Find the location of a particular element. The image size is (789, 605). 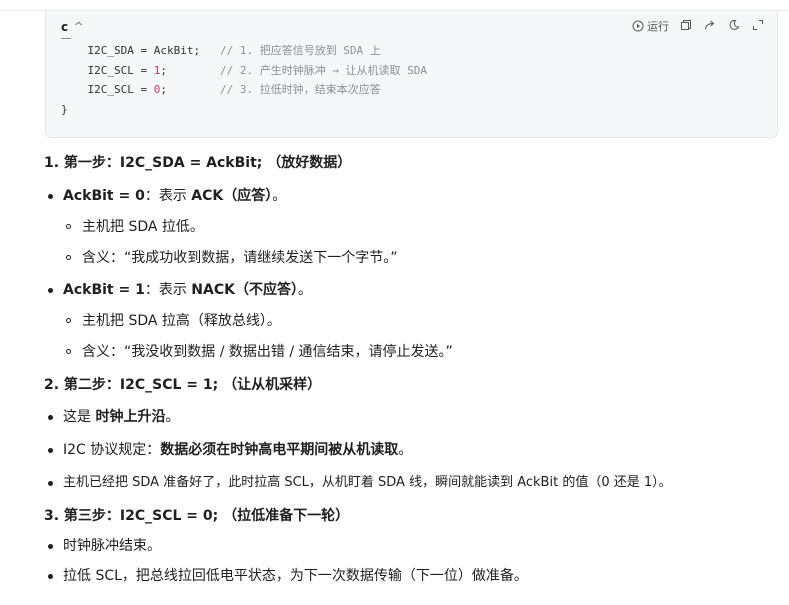

top-divider is located at coordinates (394, 5).